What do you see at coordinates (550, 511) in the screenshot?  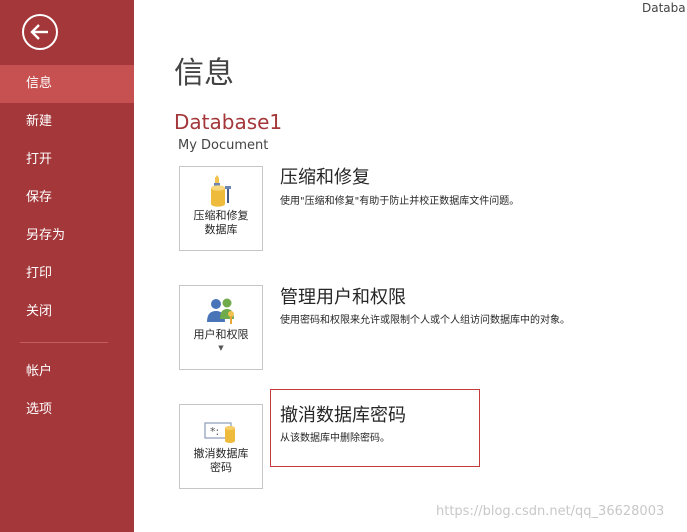 I see `watermark: https://blog.csdn.net/qq_36628003` at bounding box center [550, 511].